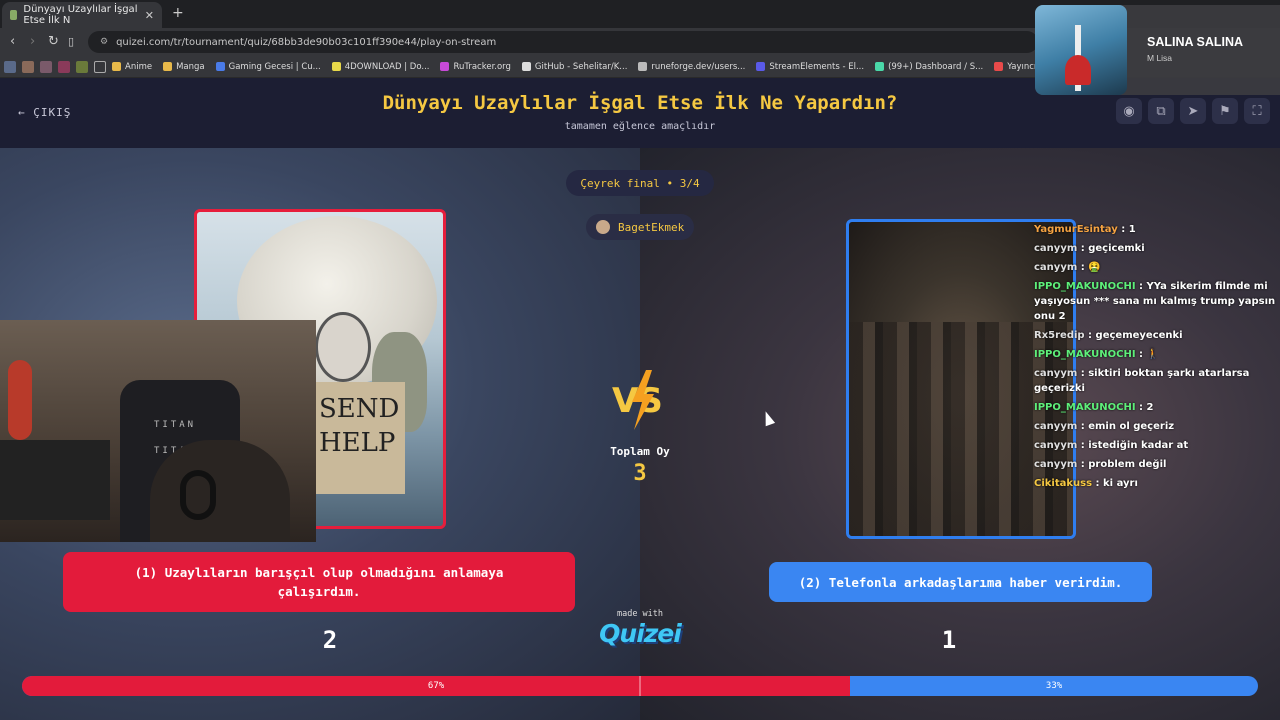 This screenshot has width=1280, height=720. I want to click on chat-message: Rx5redip : geçemeyecenki, so click(1157, 335).